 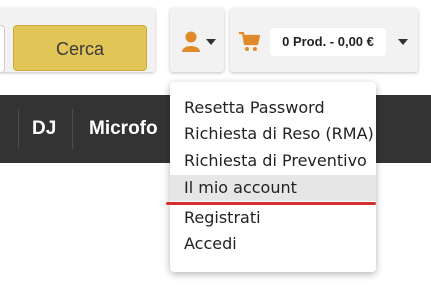 What do you see at coordinates (273, 244) in the screenshot?
I see `menu-item-login: Accedi` at bounding box center [273, 244].